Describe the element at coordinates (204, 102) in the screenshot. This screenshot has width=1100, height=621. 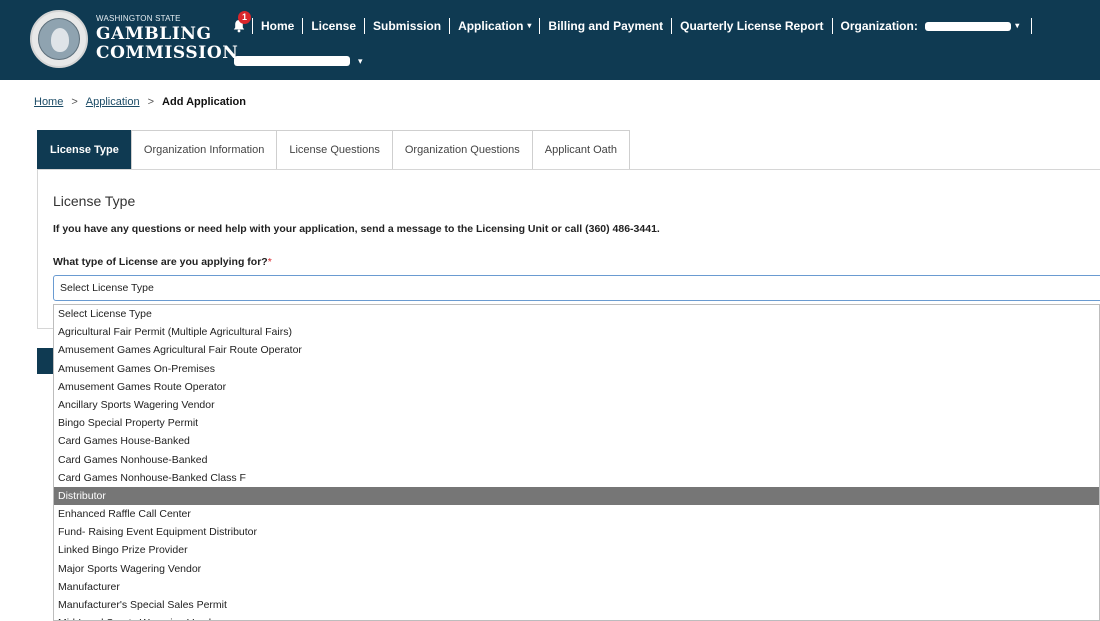
I see `breadcrumb-current: Add Application` at that location.